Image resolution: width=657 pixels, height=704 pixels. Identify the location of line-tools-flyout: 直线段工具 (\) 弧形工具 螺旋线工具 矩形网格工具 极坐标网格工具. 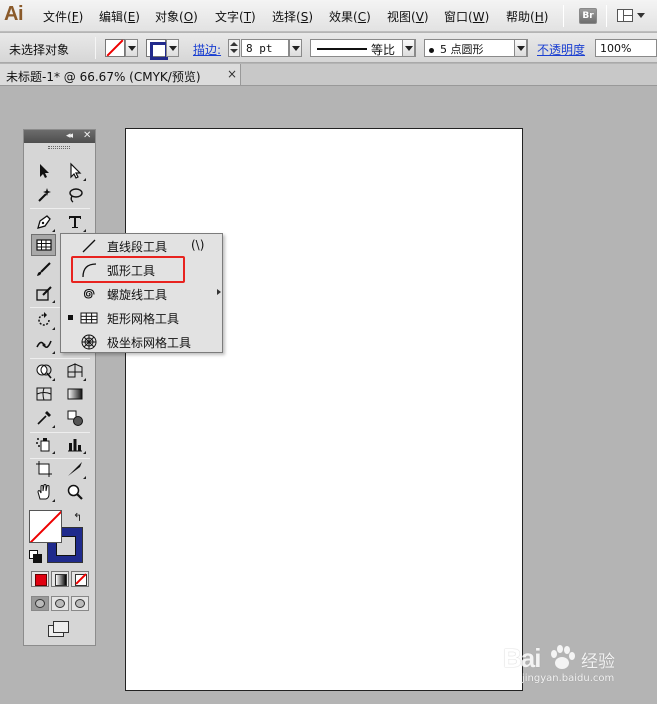
(141, 293).